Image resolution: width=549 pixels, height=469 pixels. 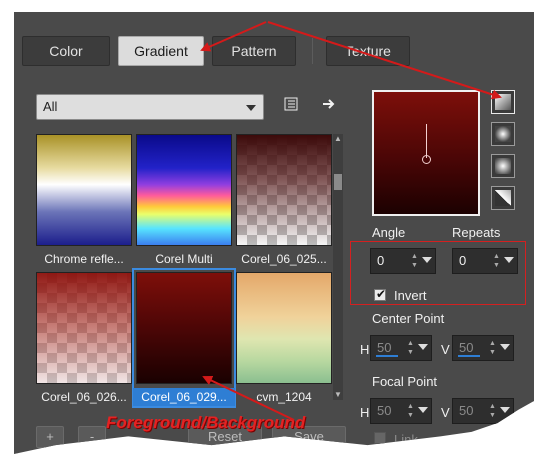 I want to click on export-arrow-icon, so click(x=329, y=107).